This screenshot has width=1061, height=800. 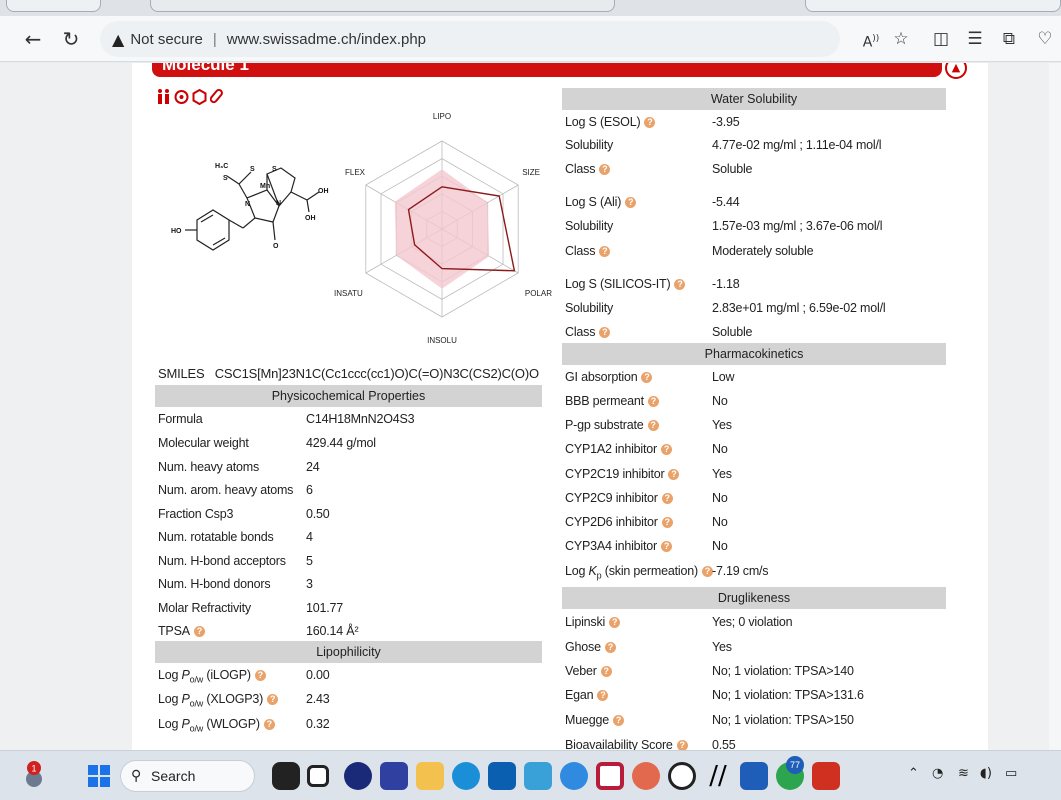 I want to click on property-value: No, so click(x=720, y=498).